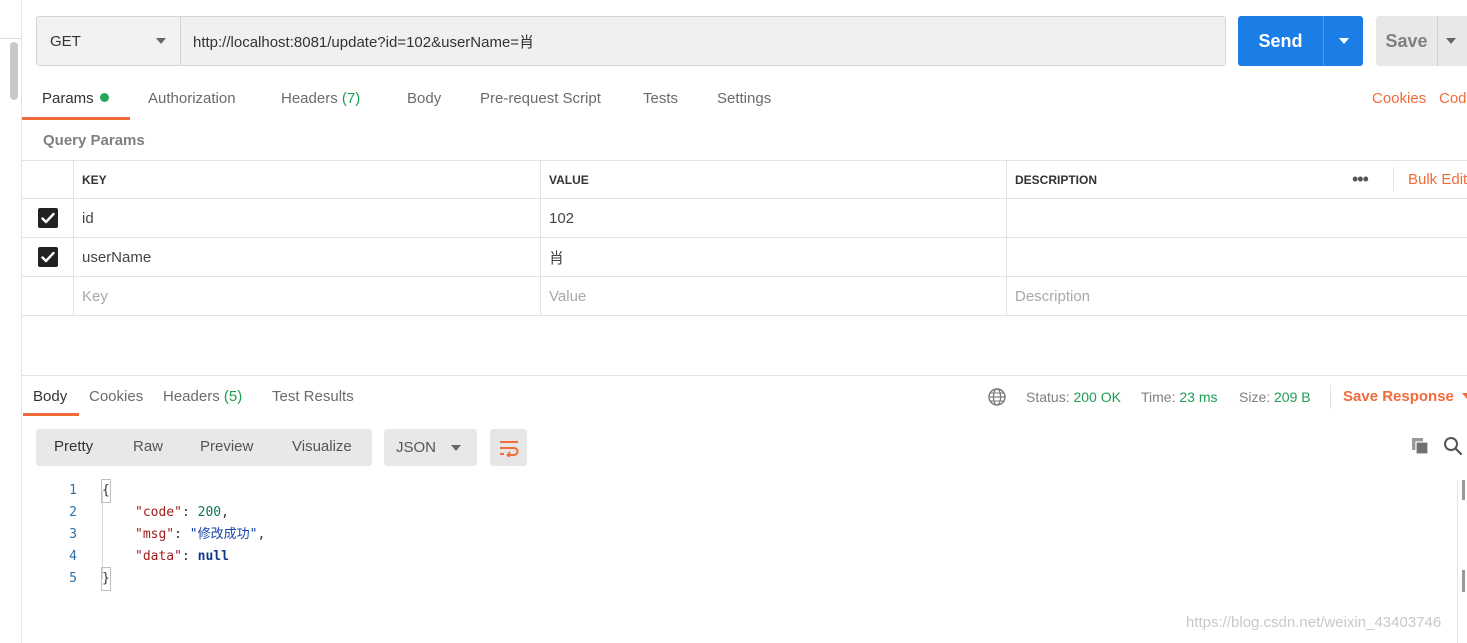 Image resolution: width=1467 pixels, height=643 pixels. I want to click on json-number: 200, so click(209, 512).